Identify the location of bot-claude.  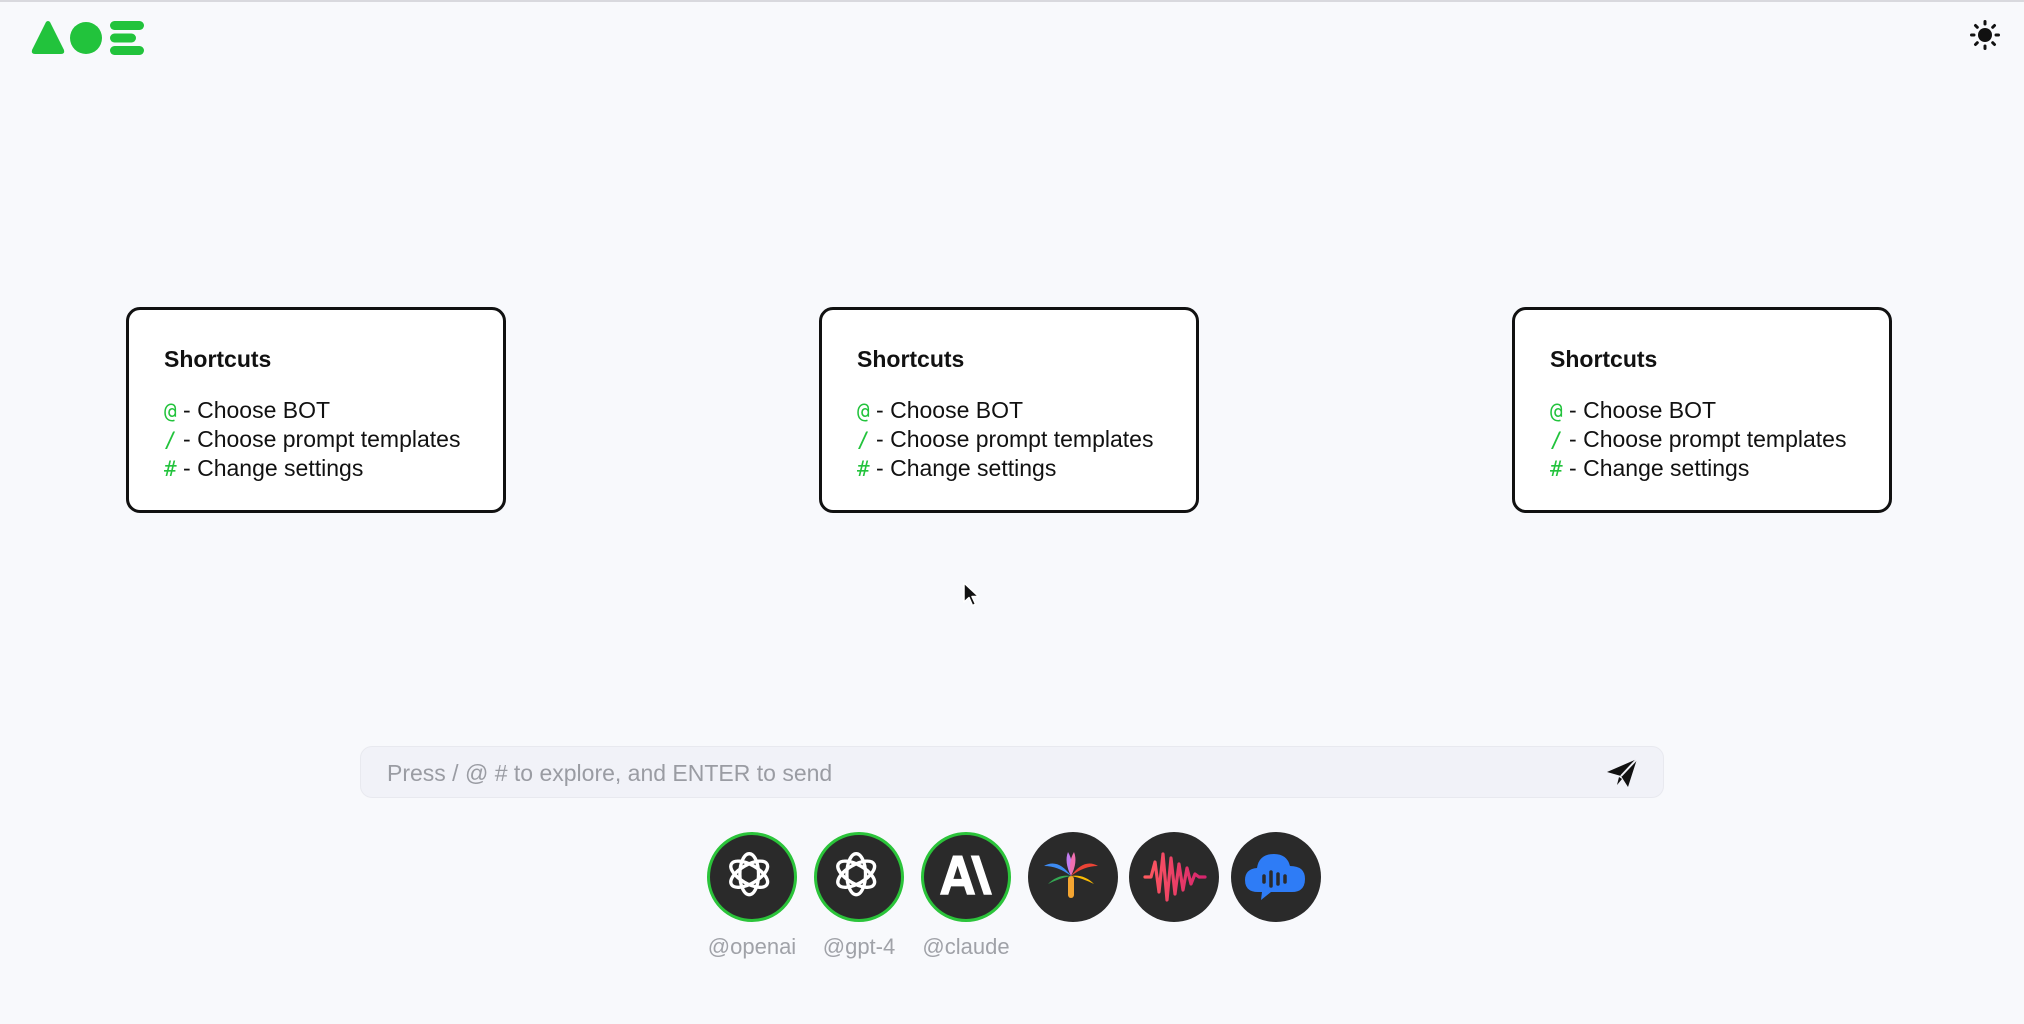
(966, 877).